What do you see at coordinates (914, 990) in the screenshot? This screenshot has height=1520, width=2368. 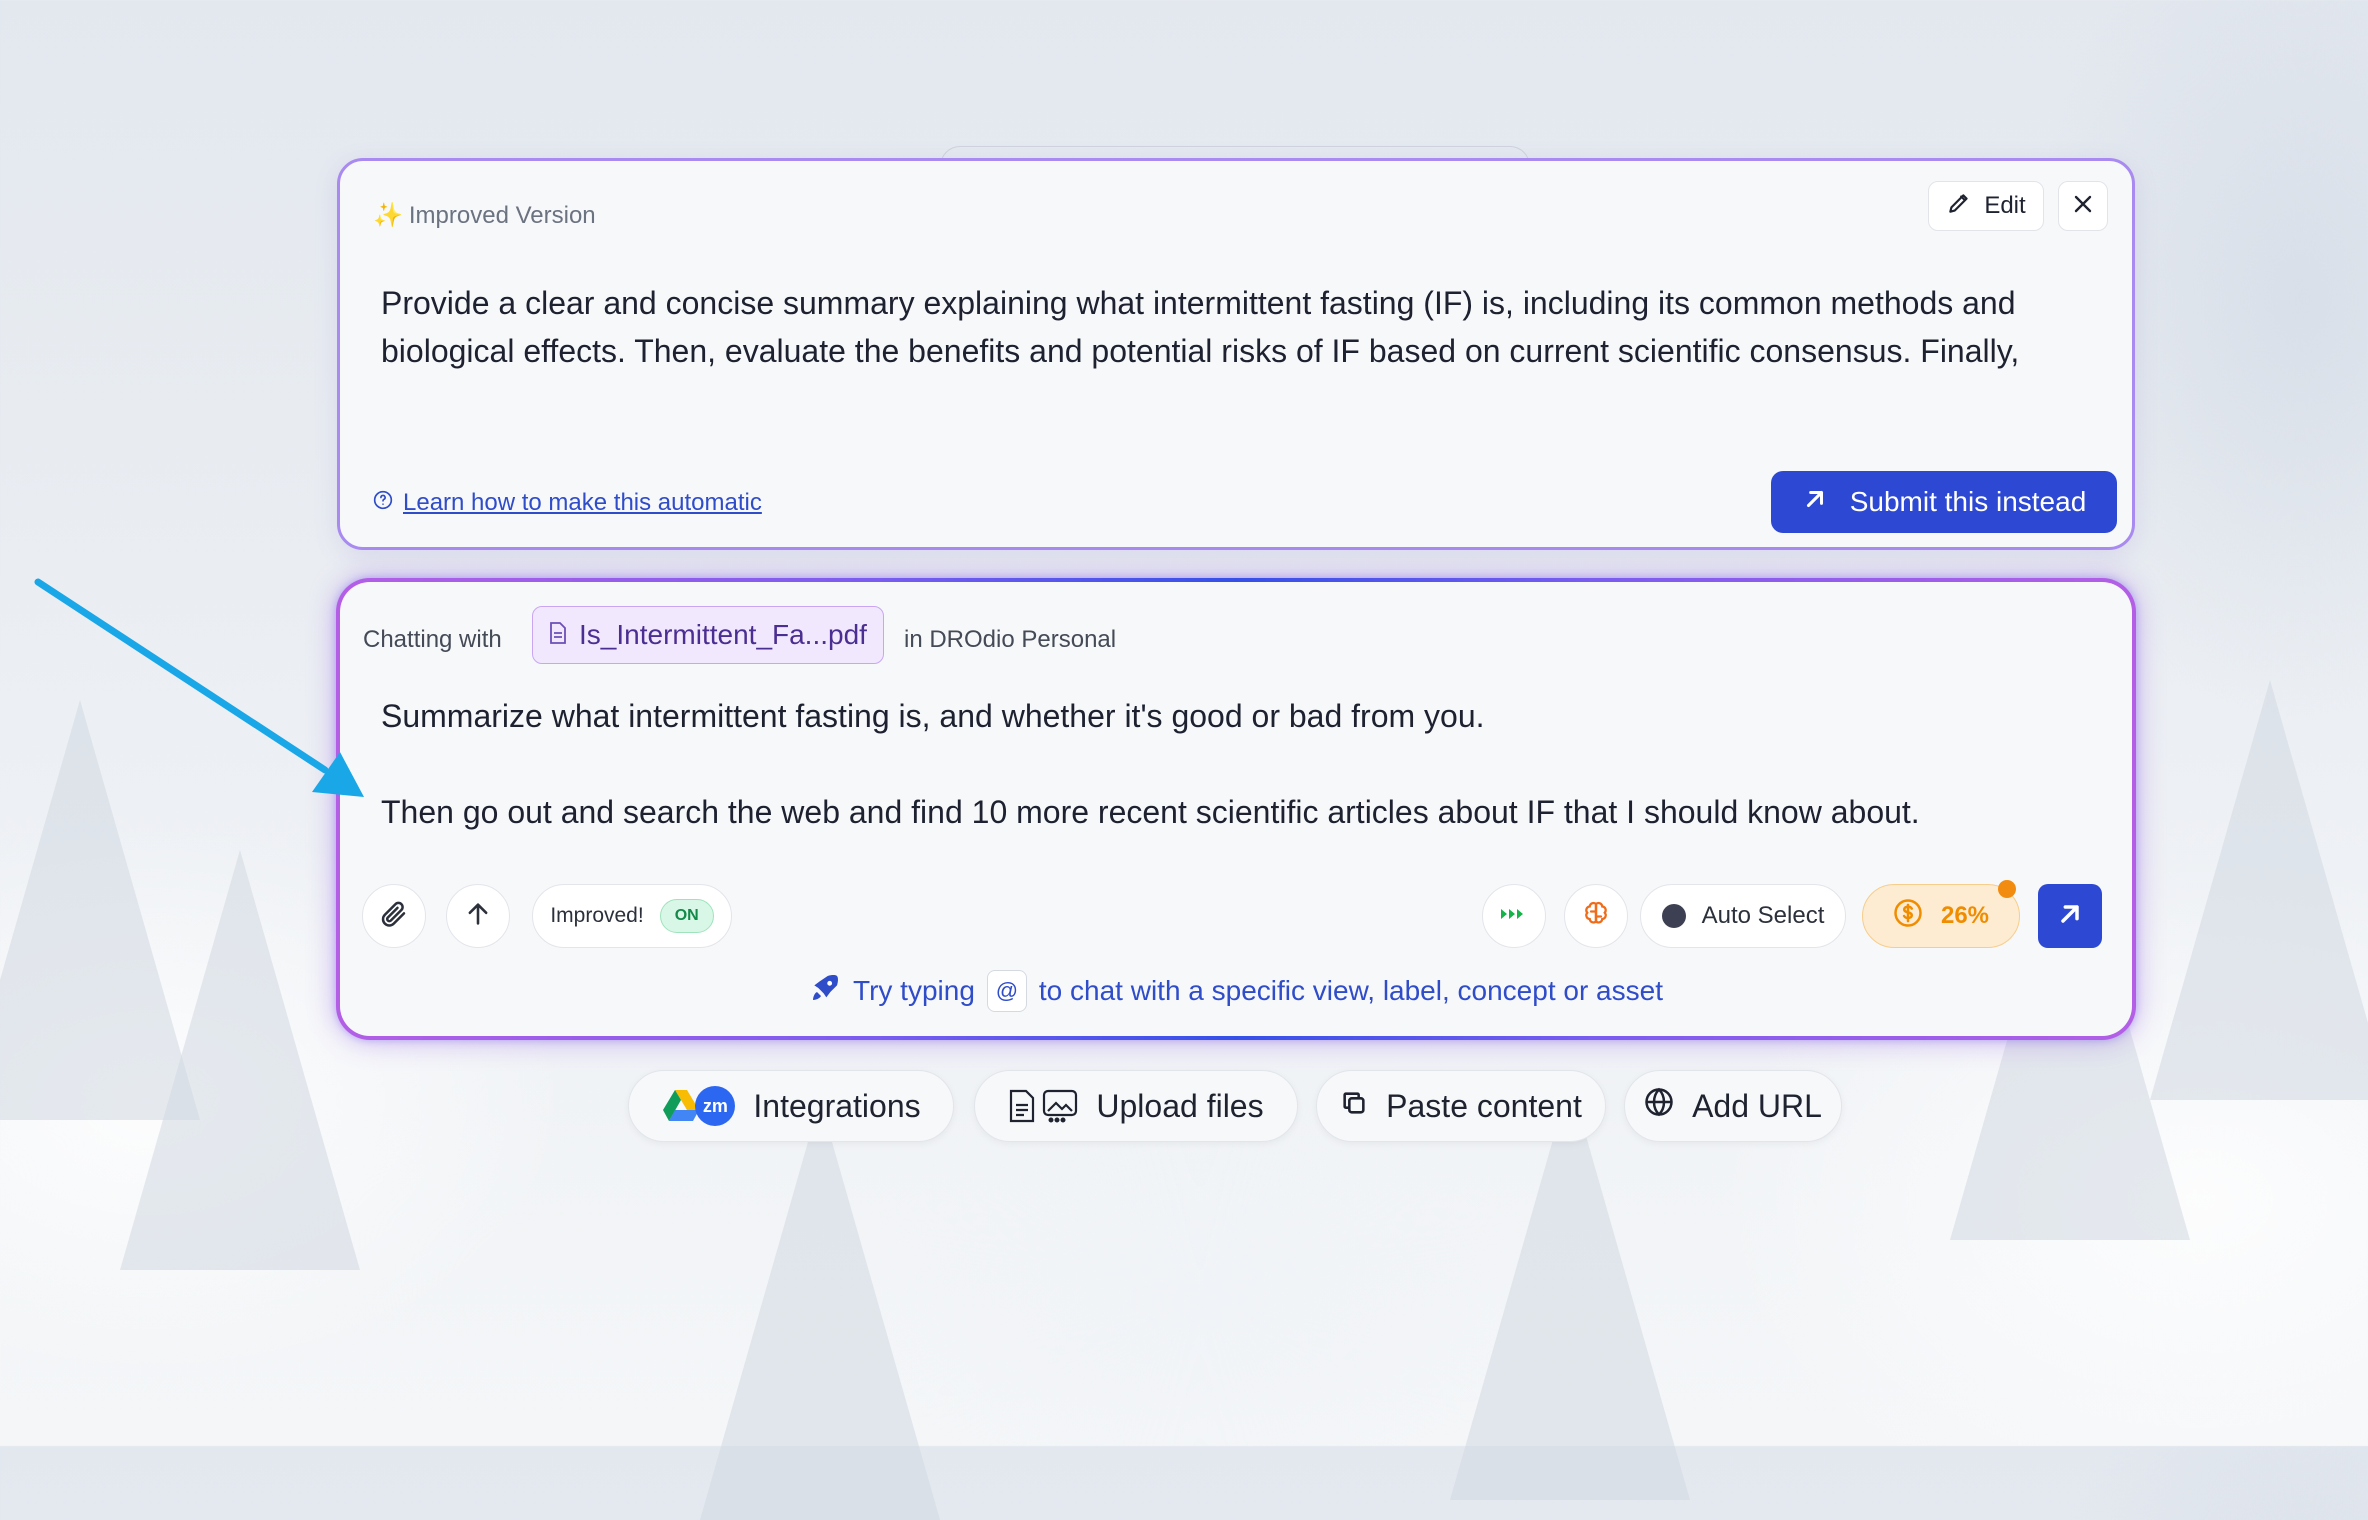 I see `hint-prefix: Try typing` at bounding box center [914, 990].